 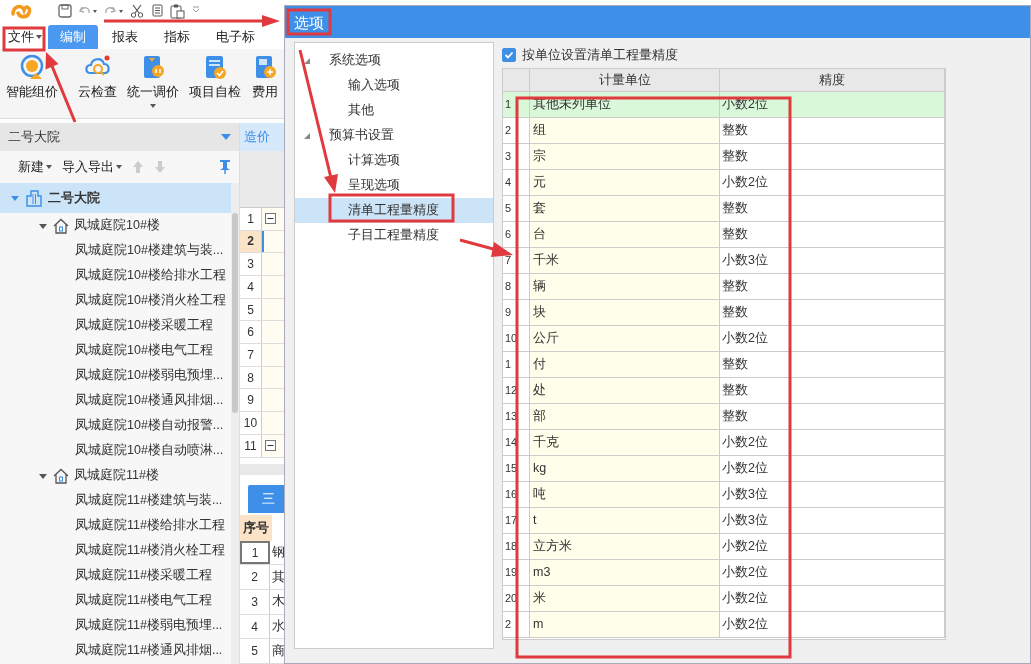 I want to click on logo-icon, so click(x=21, y=11).